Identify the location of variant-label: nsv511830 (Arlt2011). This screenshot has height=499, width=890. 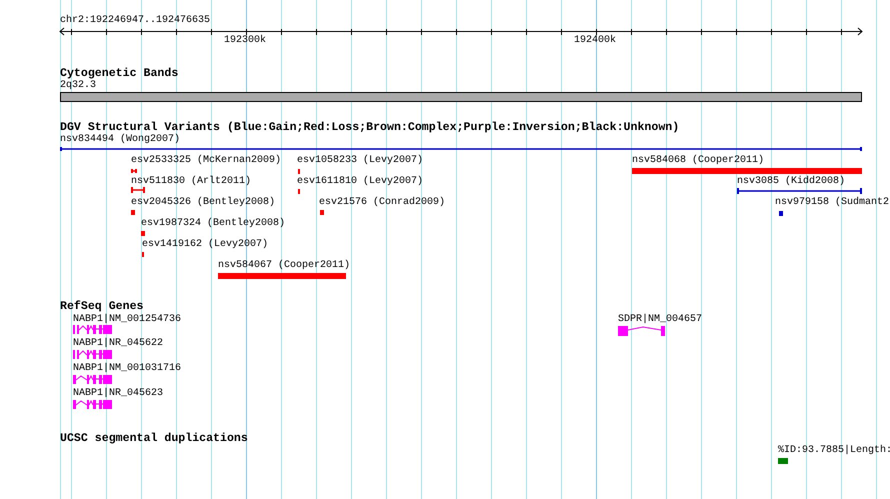
(191, 181).